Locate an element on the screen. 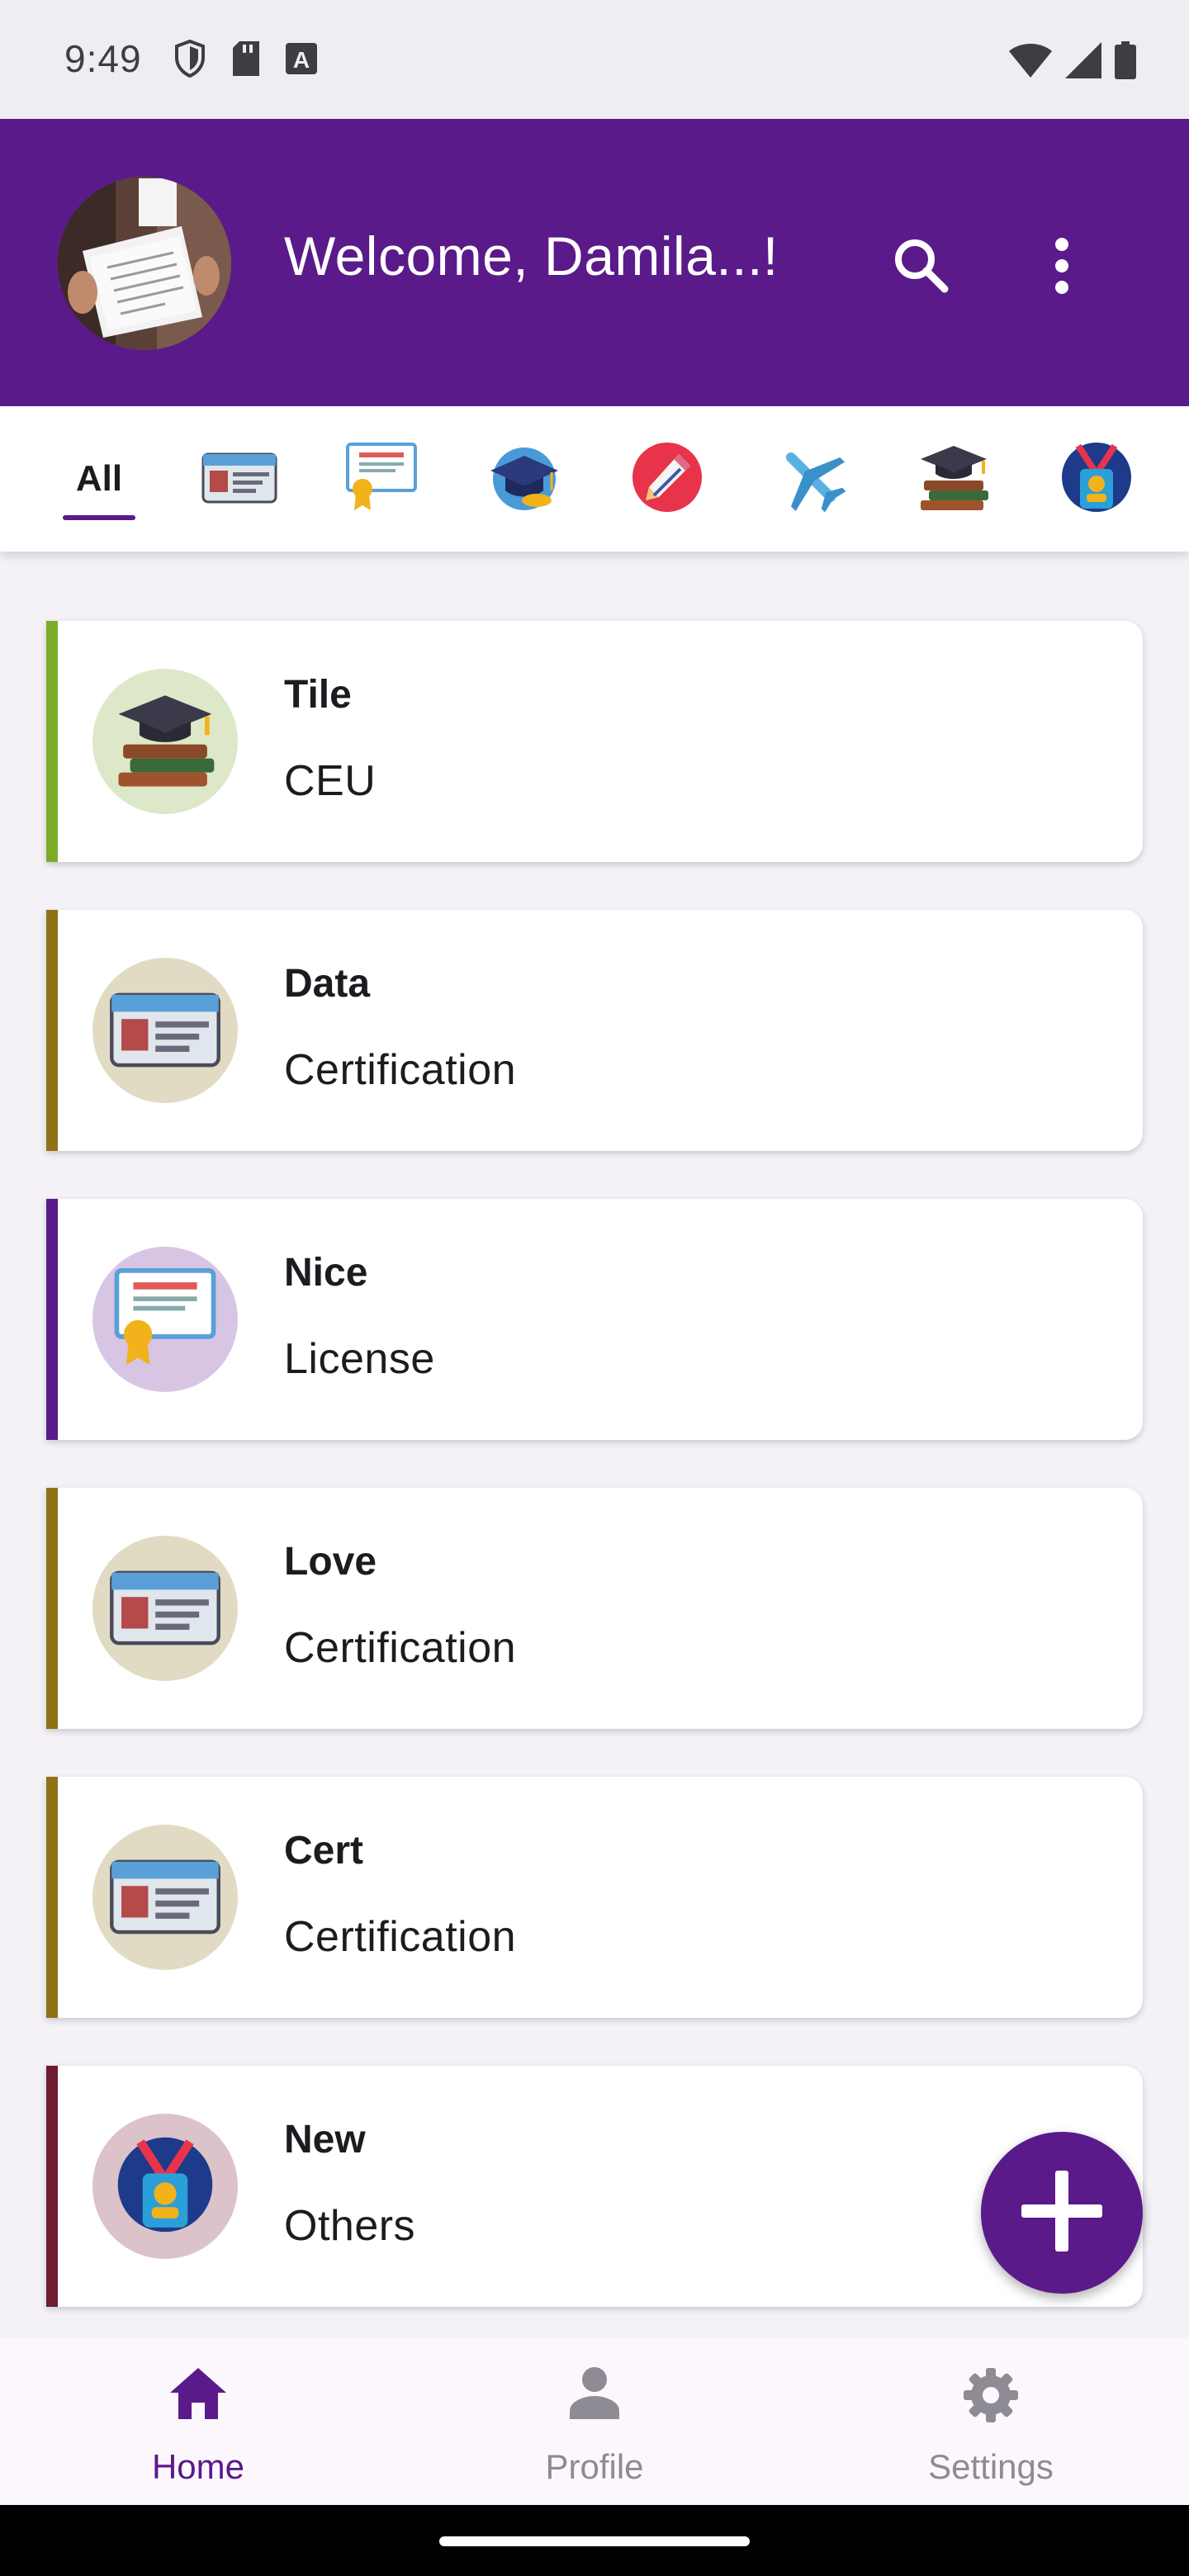 Image resolution: width=1189 pixels, height=2576 pixels. item-title: Nice is located at coordinates (326, 1273).